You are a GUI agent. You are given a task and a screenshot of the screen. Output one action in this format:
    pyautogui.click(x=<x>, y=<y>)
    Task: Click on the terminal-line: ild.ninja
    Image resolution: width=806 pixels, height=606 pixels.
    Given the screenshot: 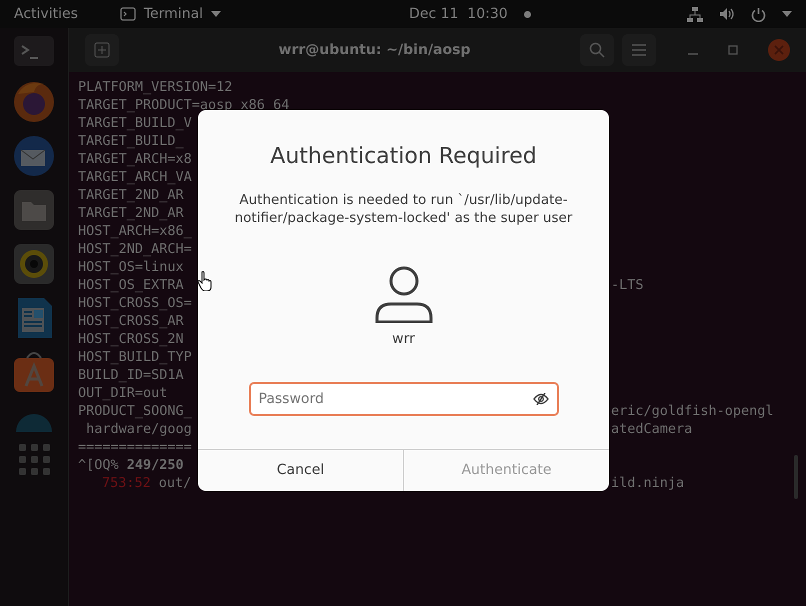 What is the action you would take?
    pyautogui.click(x=647, y=483)
    